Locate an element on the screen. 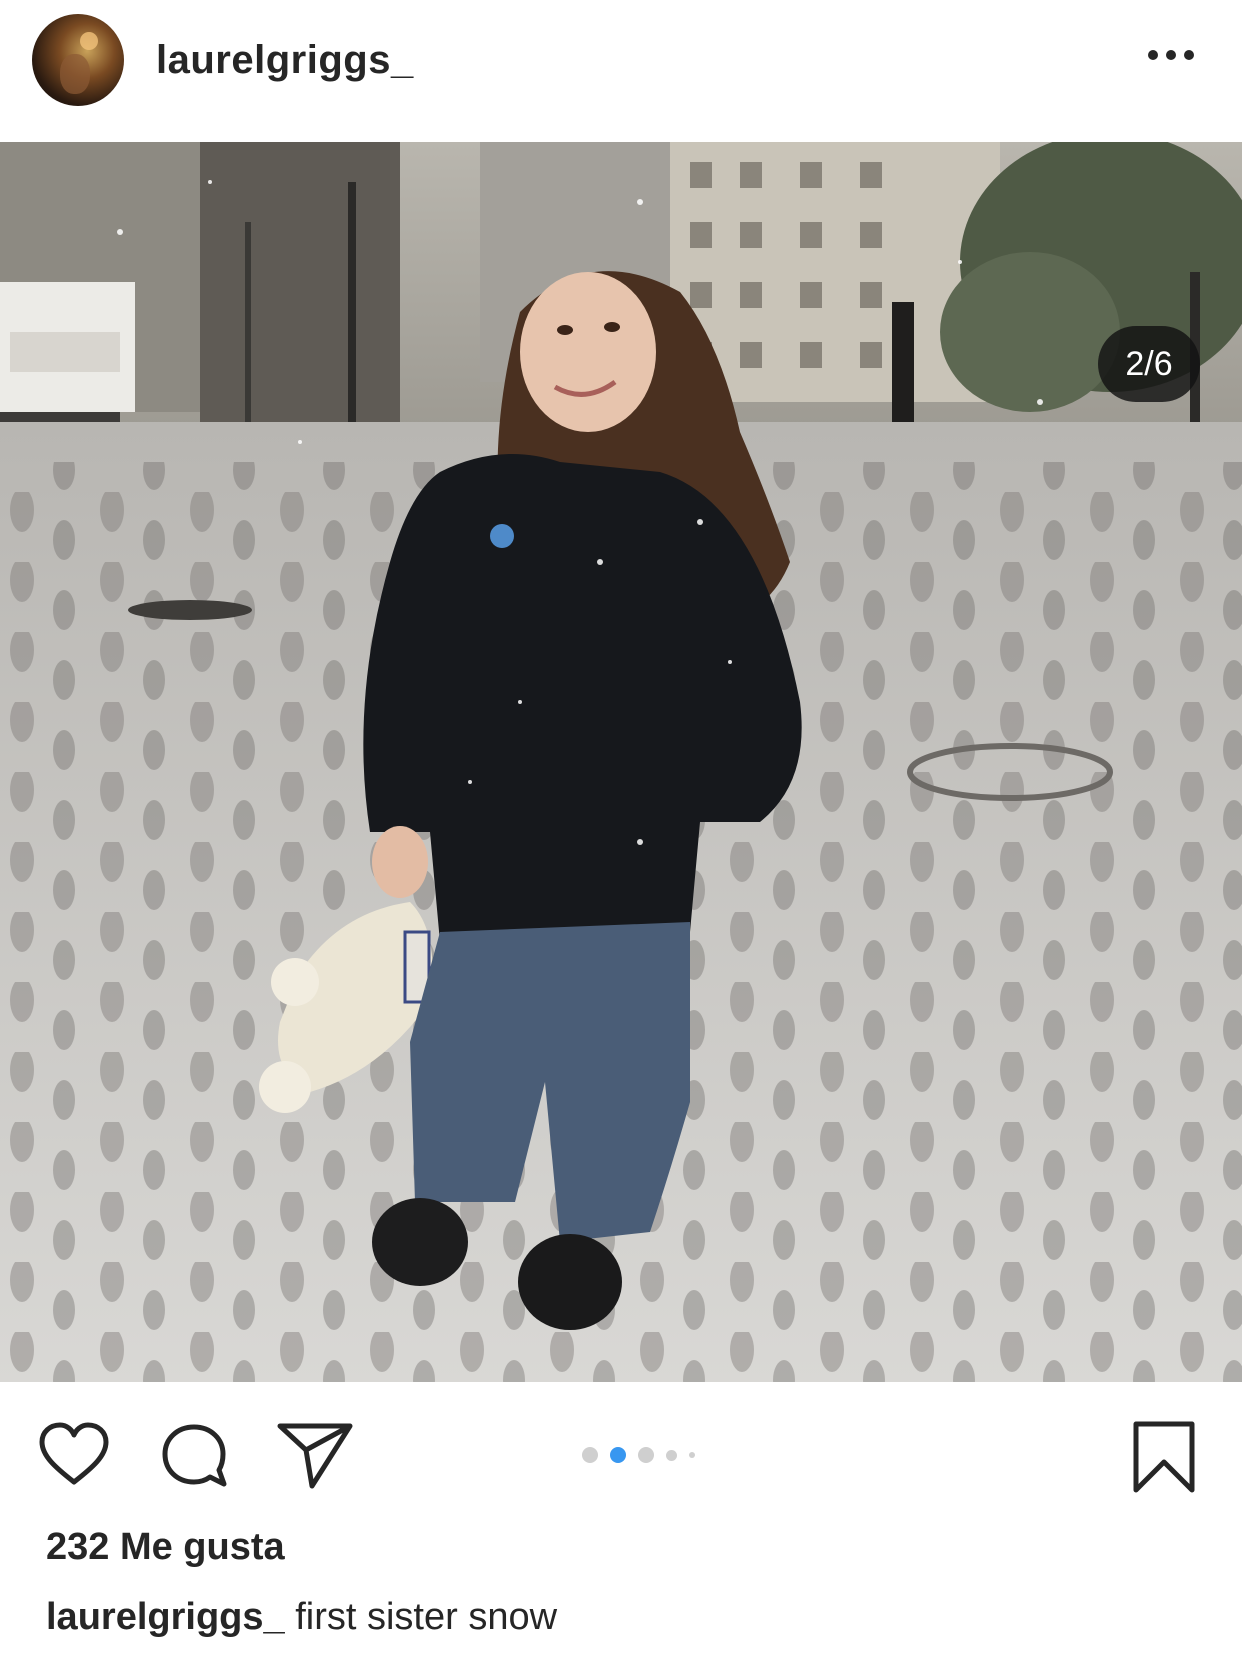  image-counter-badge: 2/6 is located at coordinates (1149, 364).